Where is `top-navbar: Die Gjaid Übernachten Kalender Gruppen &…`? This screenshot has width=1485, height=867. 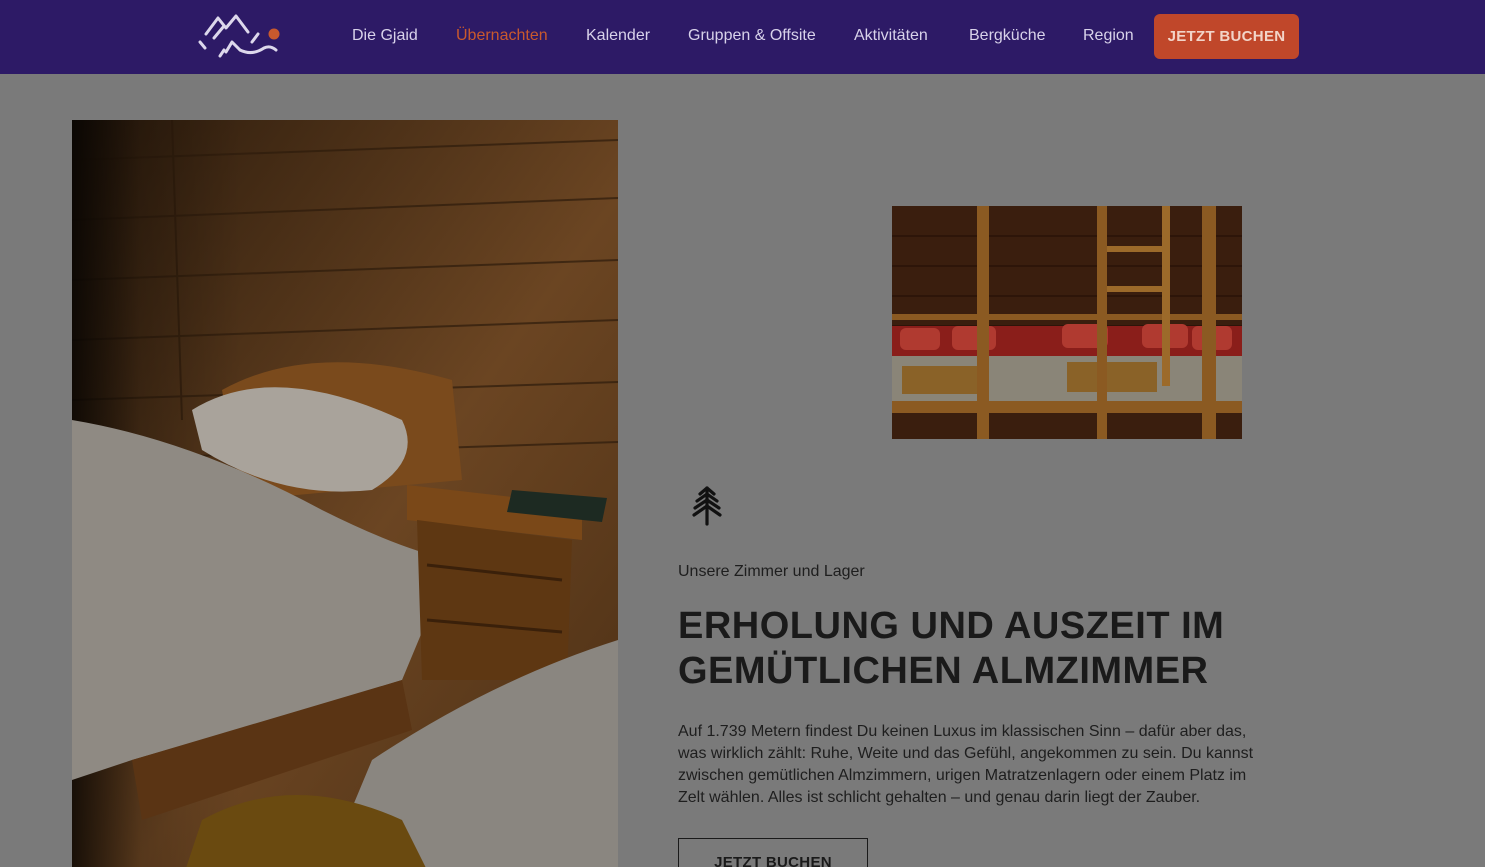 top-navbar: Die Gjaid Übernachten Kalender Gruppen &… is located at coordinates (742, 37).